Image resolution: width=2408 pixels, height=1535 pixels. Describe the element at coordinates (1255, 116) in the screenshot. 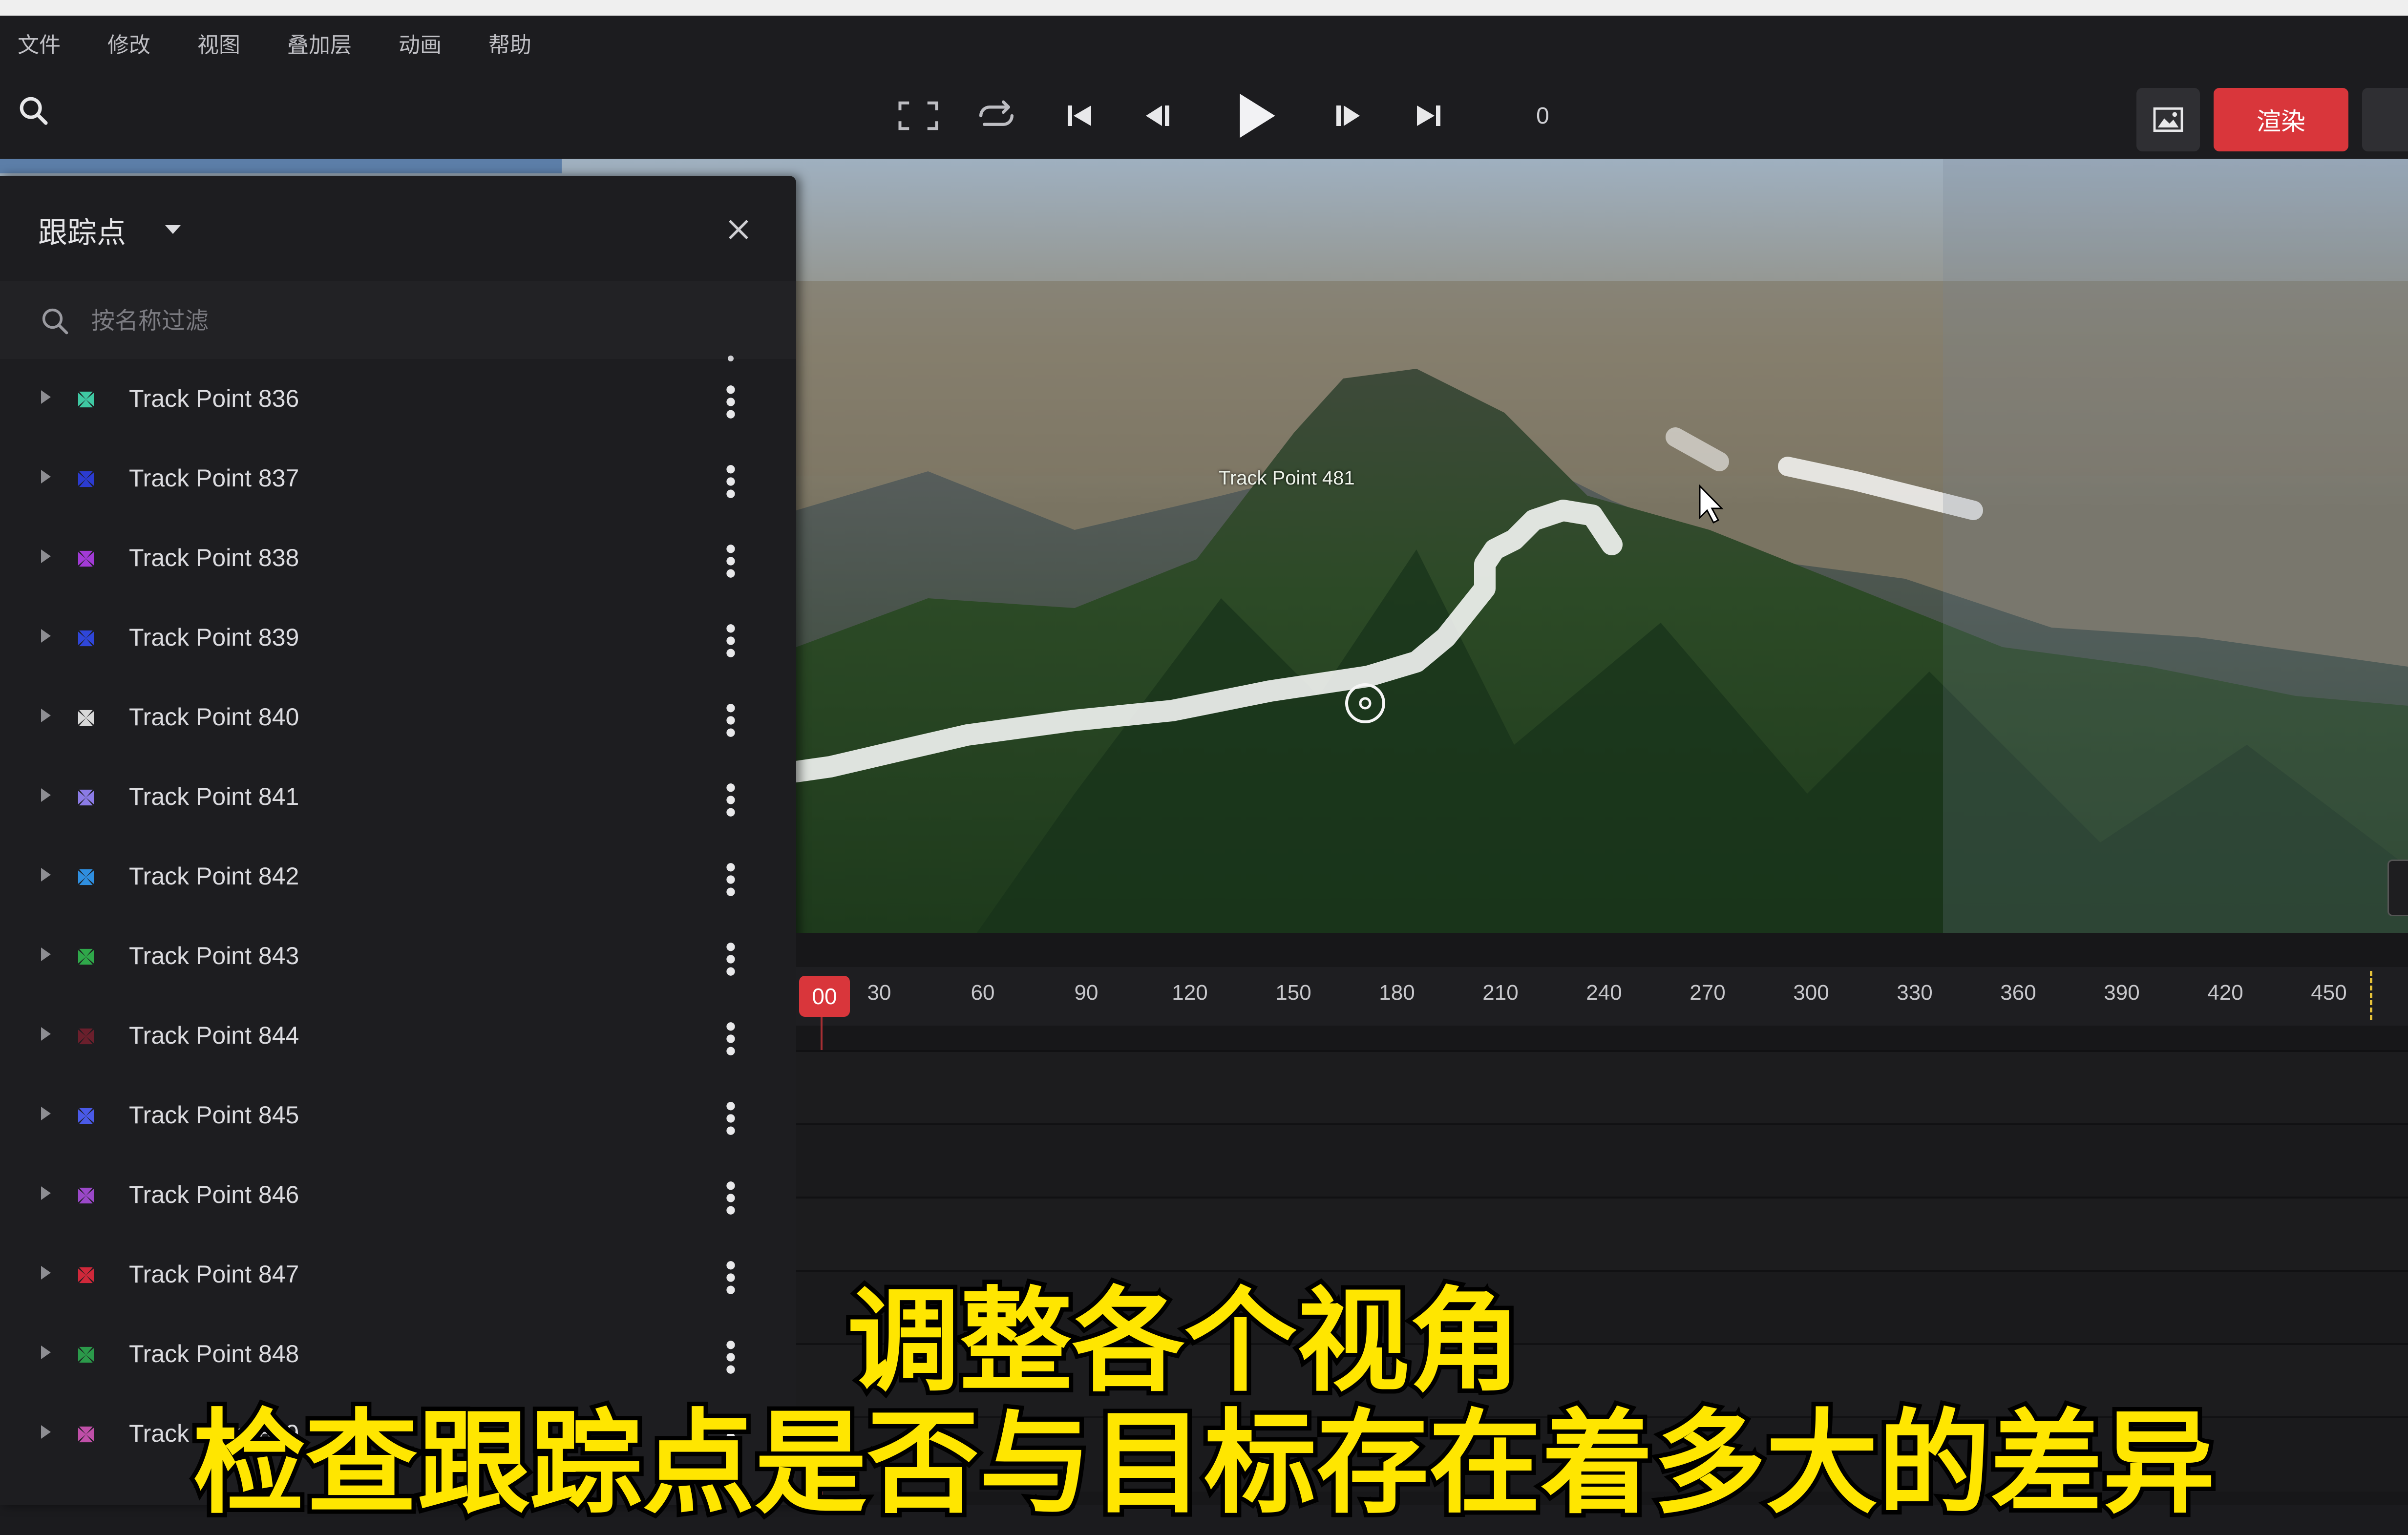

I see `play-button` at that location.